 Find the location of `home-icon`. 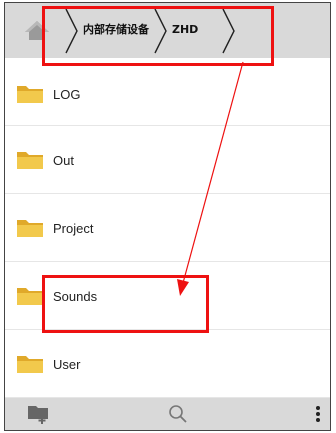

home-icon is located at coordinates (37, 30).